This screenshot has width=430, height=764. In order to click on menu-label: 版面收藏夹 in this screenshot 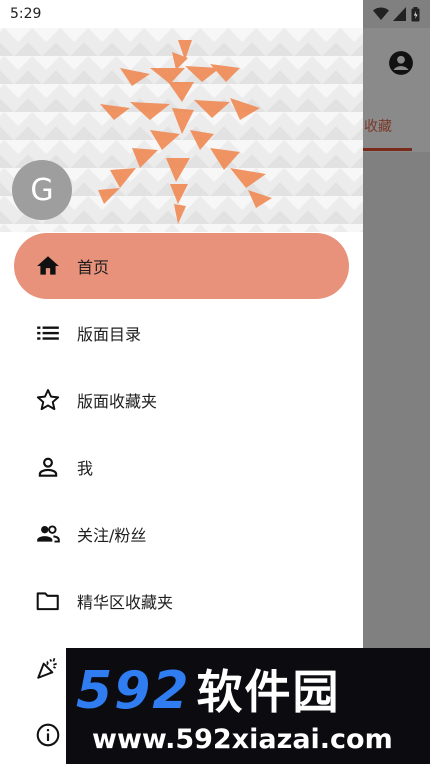, I will do `click(117, 401)`.